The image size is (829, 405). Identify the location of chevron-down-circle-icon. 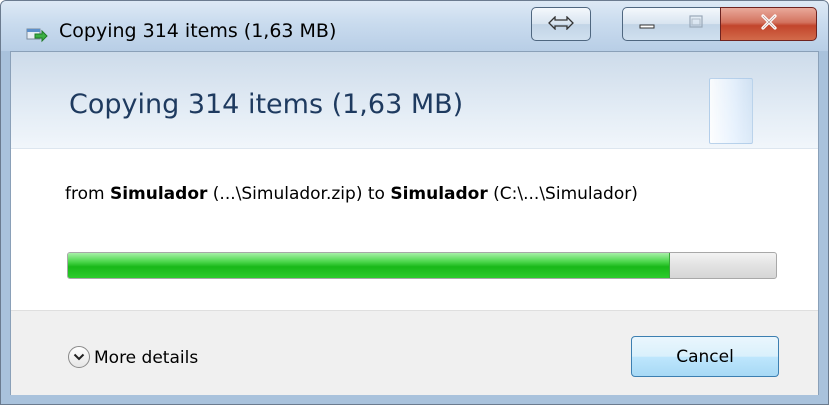
(79, 357).